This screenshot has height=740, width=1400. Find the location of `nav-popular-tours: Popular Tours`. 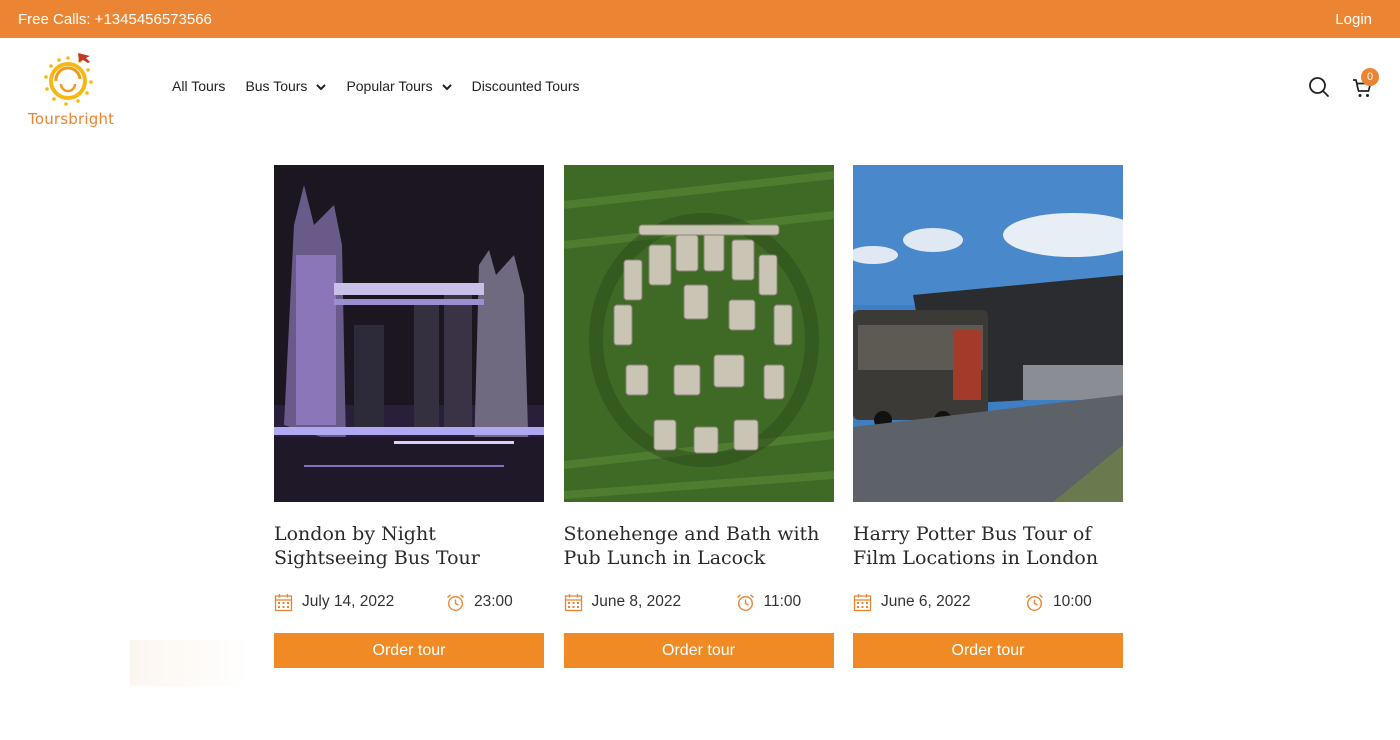

nav-popular-tours: Popular Tours is located at coordinates (399, 86).